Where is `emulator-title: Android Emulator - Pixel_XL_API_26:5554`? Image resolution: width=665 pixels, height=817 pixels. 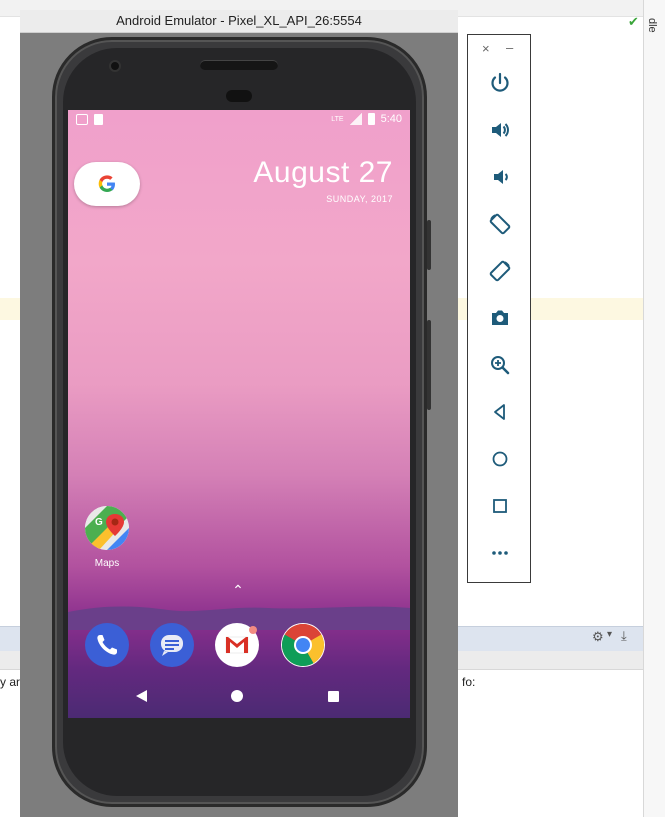
emulator-title: Android Emulator - Pixel_XL_API_26:5554 is located at coordinates (239, 21).